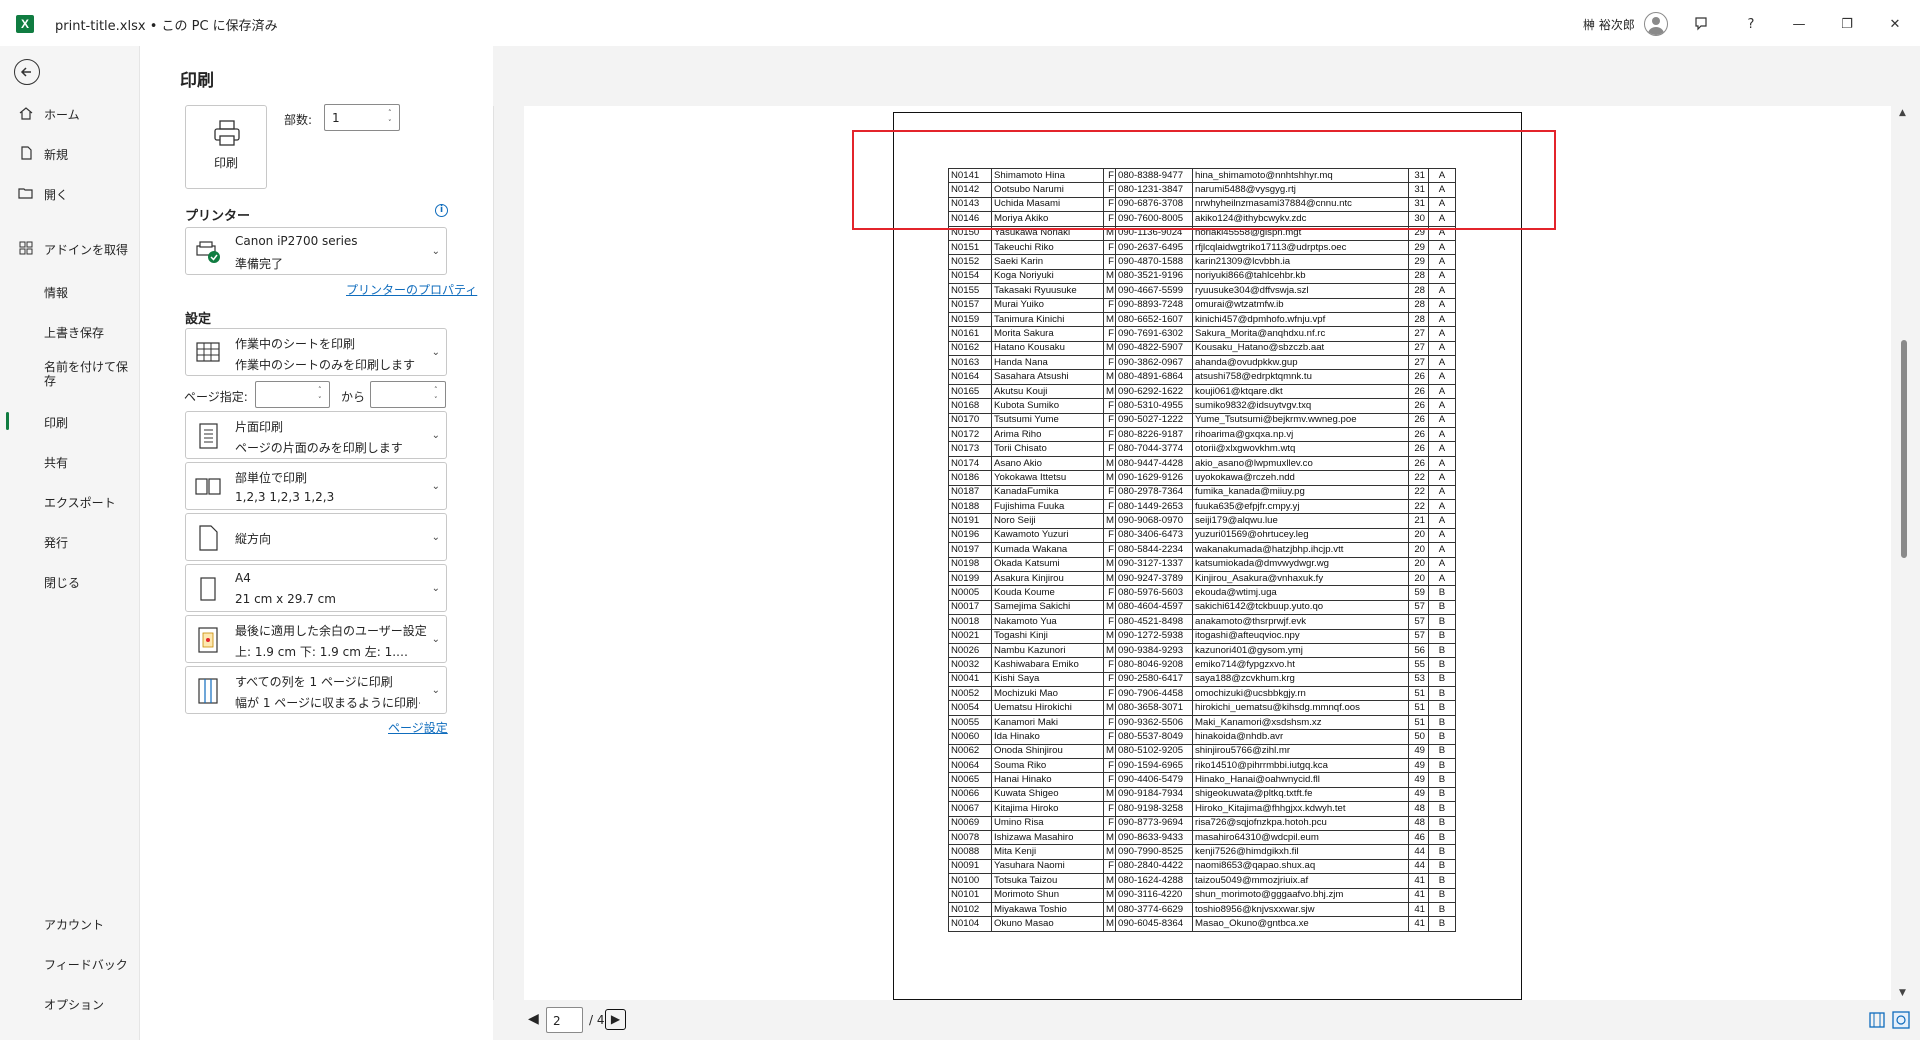 Image resolution: width=1920 pixels, height=1040 pixels. I want to click on nav-save: 上書き保存, so click(69, 331).